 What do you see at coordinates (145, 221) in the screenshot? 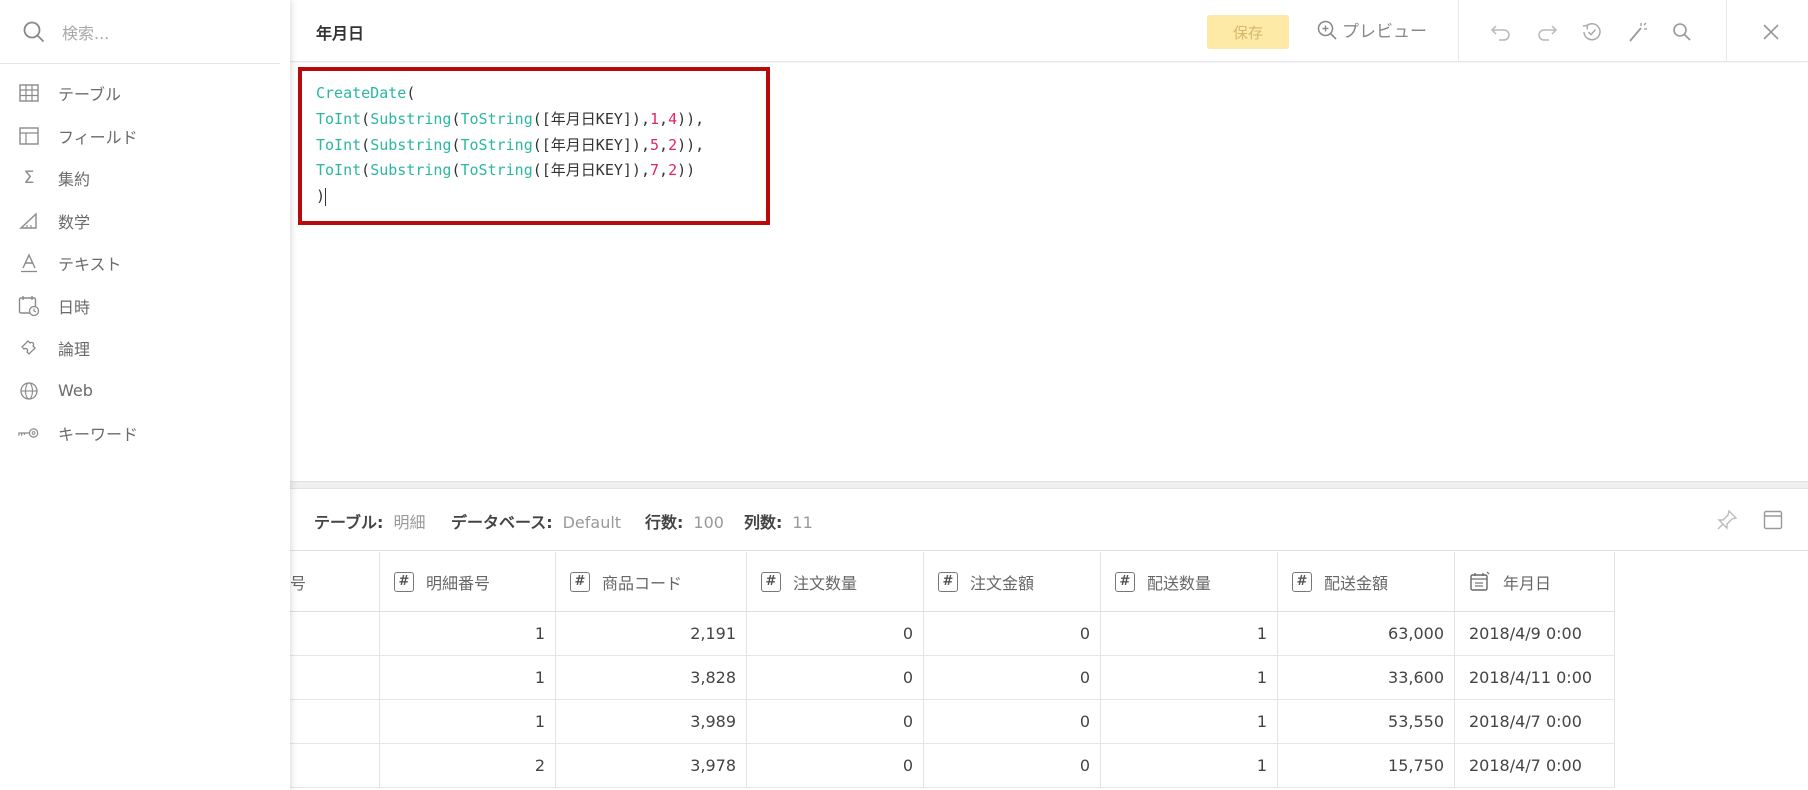
I see `category-math: 数学` at bounding box center [145, 221].